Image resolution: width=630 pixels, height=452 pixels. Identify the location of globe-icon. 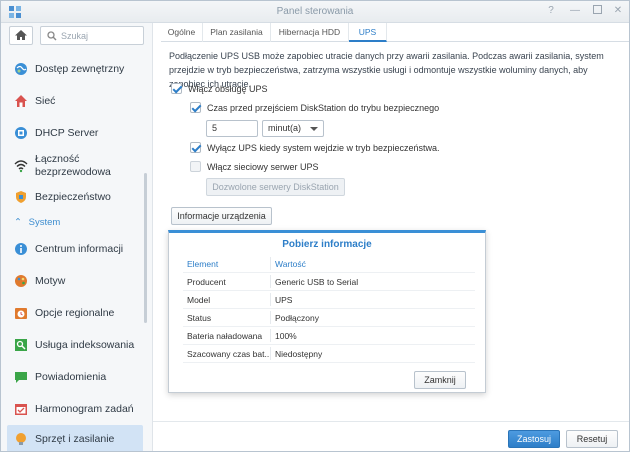
(21, 69).